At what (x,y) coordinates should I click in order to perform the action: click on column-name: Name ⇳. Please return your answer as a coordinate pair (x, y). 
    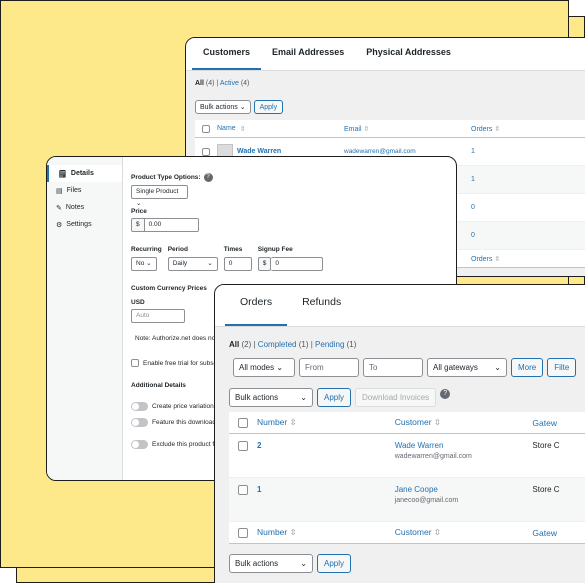
    Looking at the image, I should click on (280, 129).